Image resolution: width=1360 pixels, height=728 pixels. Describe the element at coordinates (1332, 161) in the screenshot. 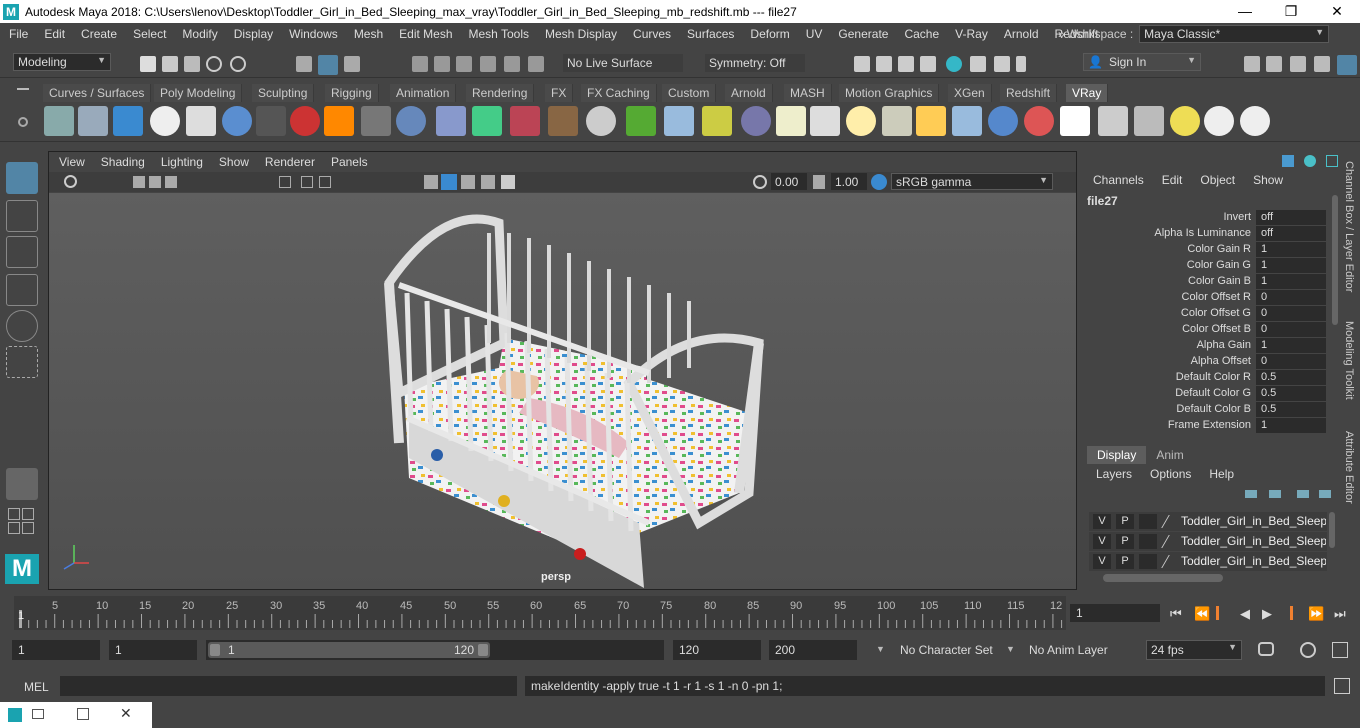

I see `channel-box-expand-icon` at that location.